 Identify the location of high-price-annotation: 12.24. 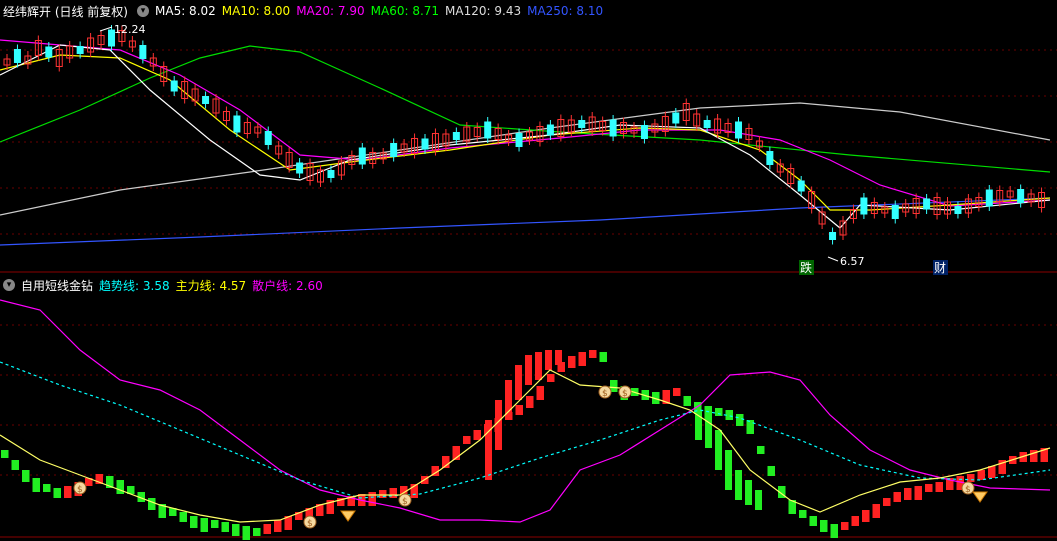
(122, 29).